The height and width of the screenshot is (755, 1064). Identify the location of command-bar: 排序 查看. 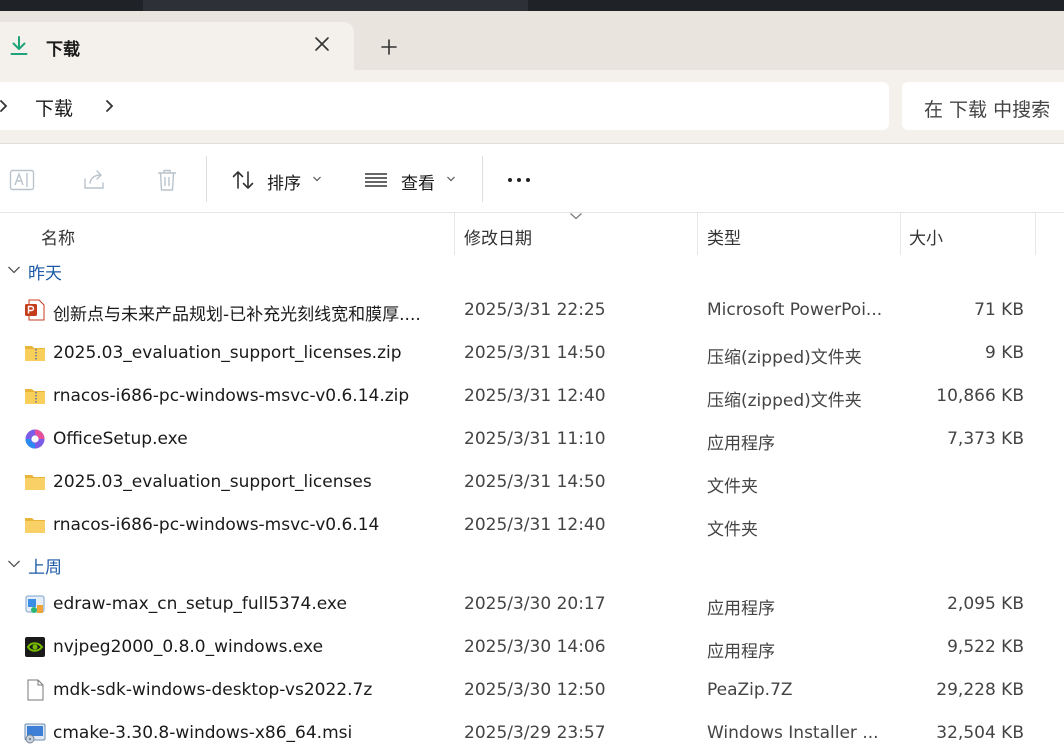
(532, 178).